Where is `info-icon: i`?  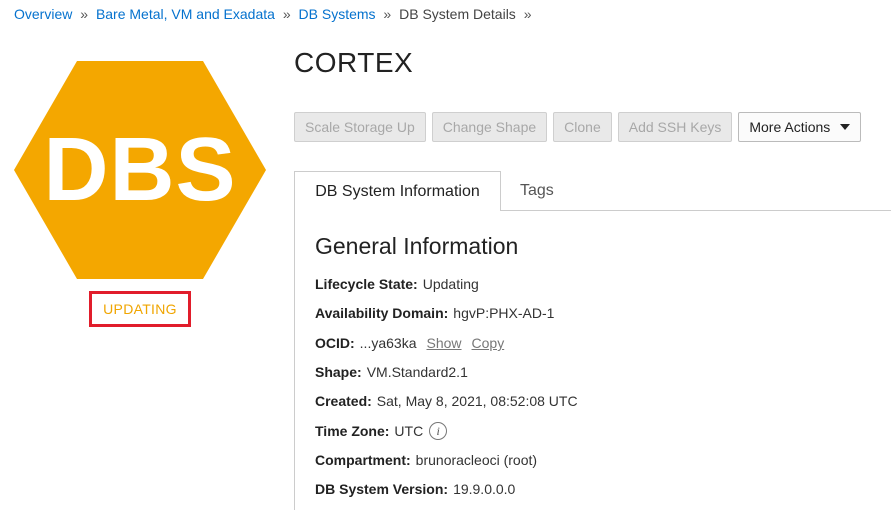 info-icon: i is located at coordinates (438, 431).